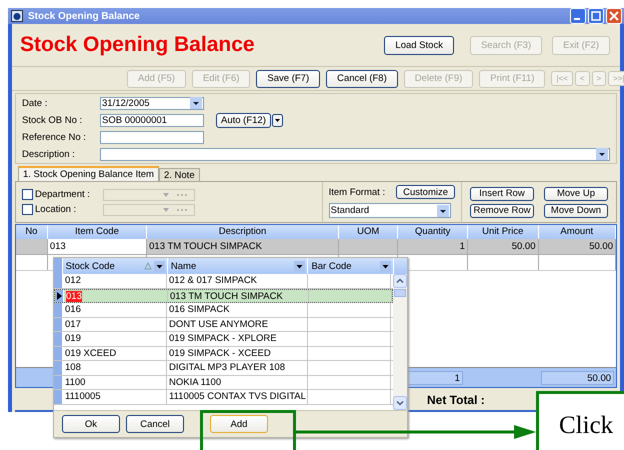  I want to click on table-cell: 012 & 017 SIMPACK, so click(237, 281).